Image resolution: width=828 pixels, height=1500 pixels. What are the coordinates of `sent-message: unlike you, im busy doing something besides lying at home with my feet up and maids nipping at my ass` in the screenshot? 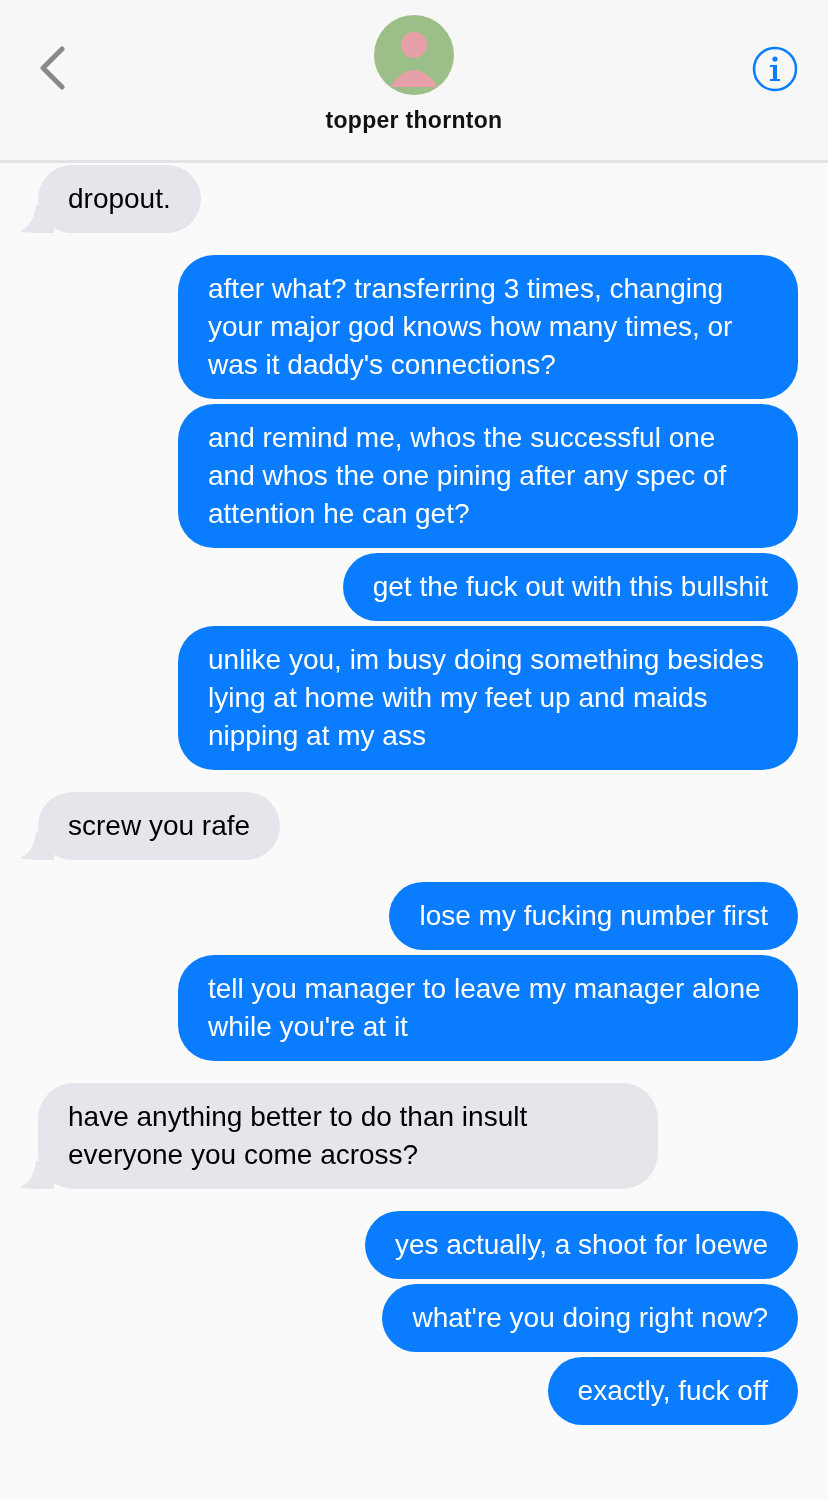 It's located at (488, 698).